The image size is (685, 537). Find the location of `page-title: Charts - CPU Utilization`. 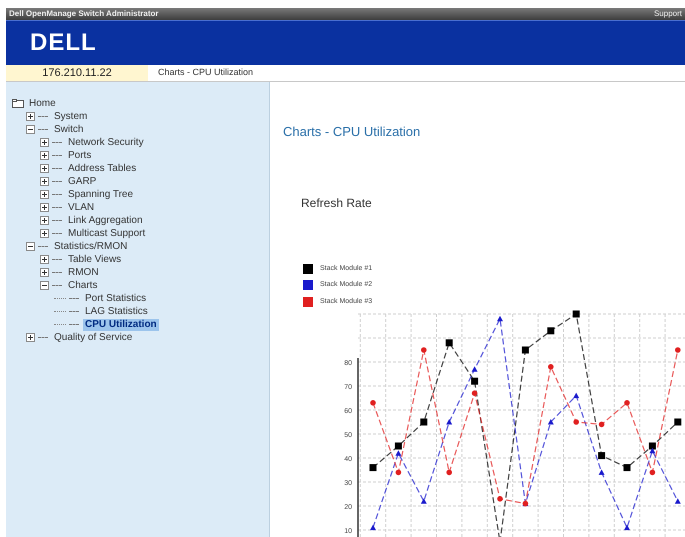

page-title: Charts - CPU Utilization is located at coordinates (352, 132).